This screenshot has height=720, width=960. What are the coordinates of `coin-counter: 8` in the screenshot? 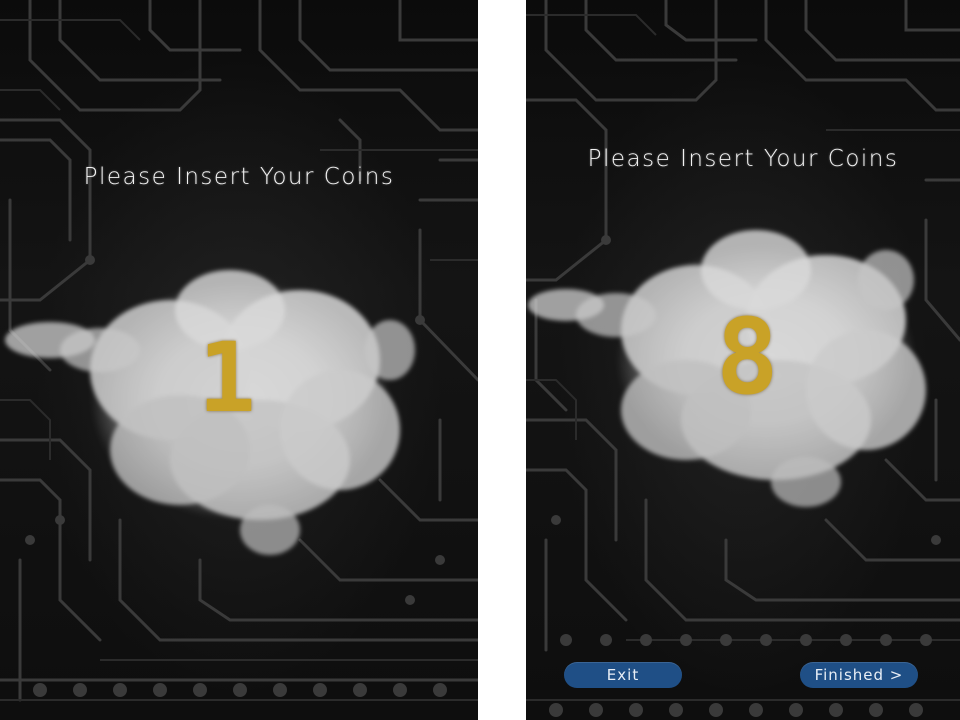 It's located at (747, 357).